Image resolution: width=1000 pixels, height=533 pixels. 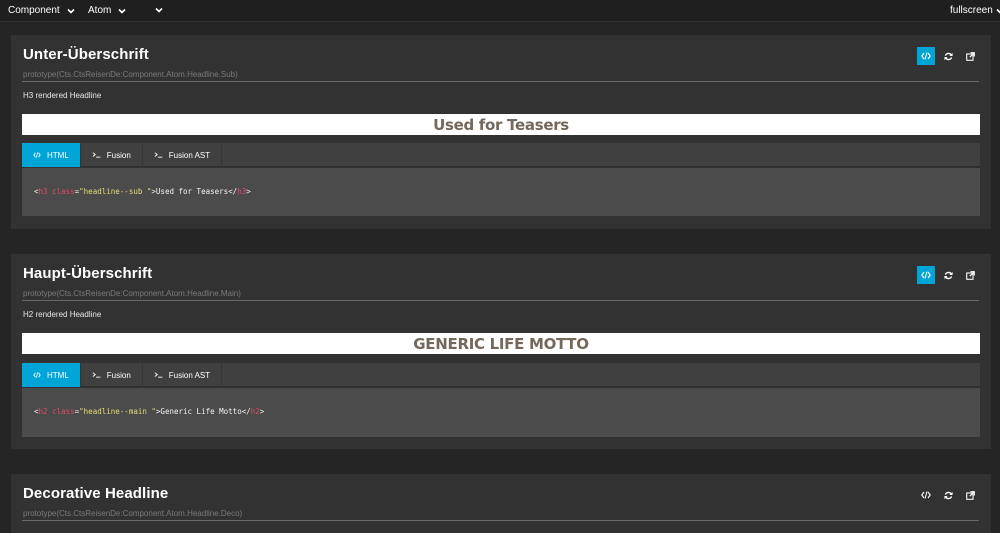 I want to click on component-dropdown-label: Component, so click(x=34, y=10).